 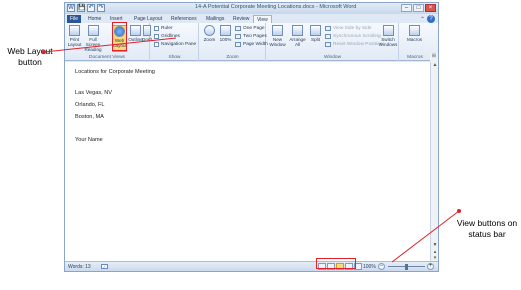 What do you see at coordinates (225, 30) in the screenshot?
I see `page-100-icon` at bounding box center [225, 30].